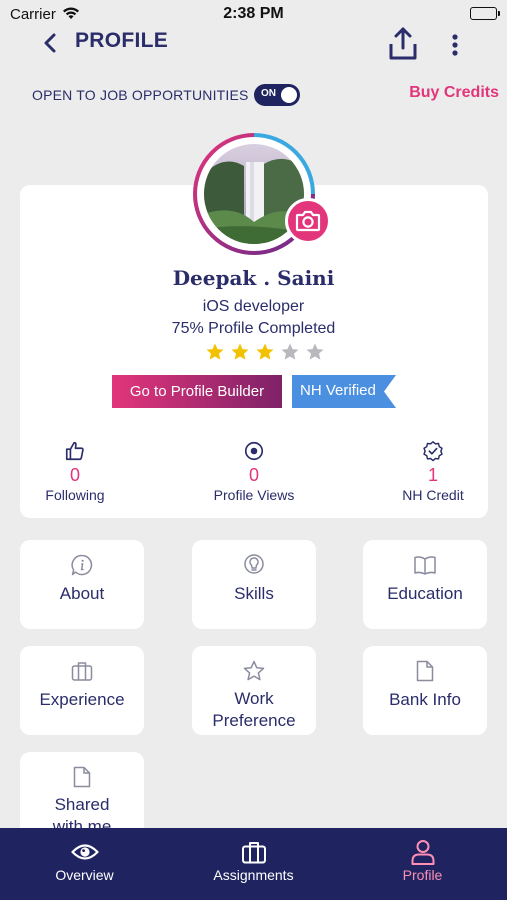  I want to click on profile-views-label: Profile Views, so click(254, 495).